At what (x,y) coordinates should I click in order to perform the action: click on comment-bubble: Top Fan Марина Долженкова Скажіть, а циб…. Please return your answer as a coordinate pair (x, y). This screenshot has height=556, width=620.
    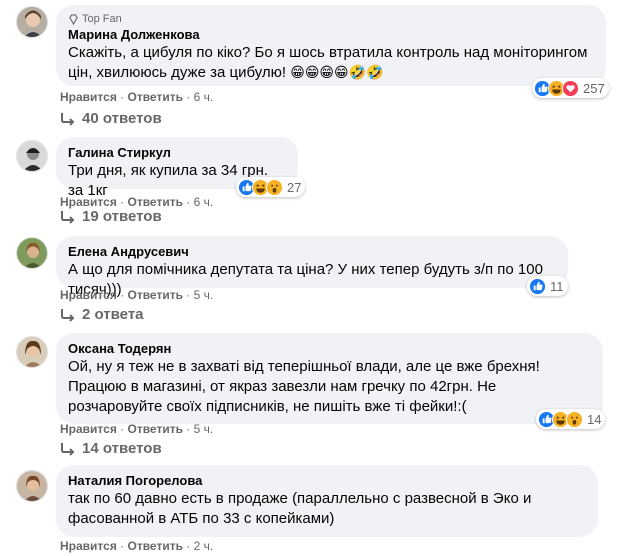
    Looking at the image, I should click on (331, 45).